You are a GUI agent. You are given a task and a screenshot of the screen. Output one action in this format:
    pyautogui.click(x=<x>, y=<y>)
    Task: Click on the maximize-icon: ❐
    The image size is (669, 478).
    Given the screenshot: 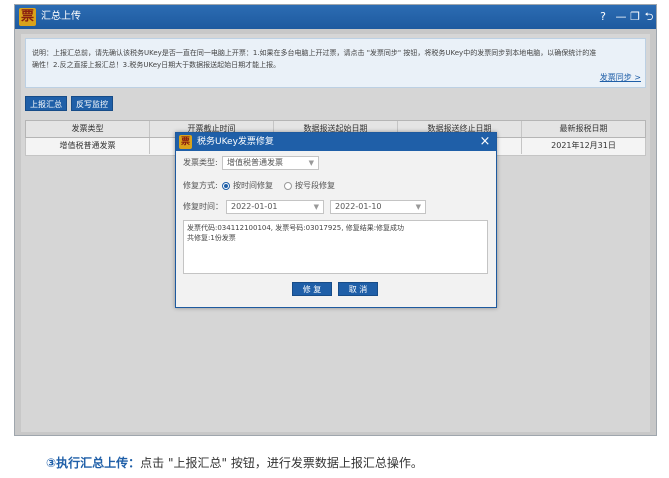 What is the action you would take?
    pyautogui.click(x=635, y=17)
    